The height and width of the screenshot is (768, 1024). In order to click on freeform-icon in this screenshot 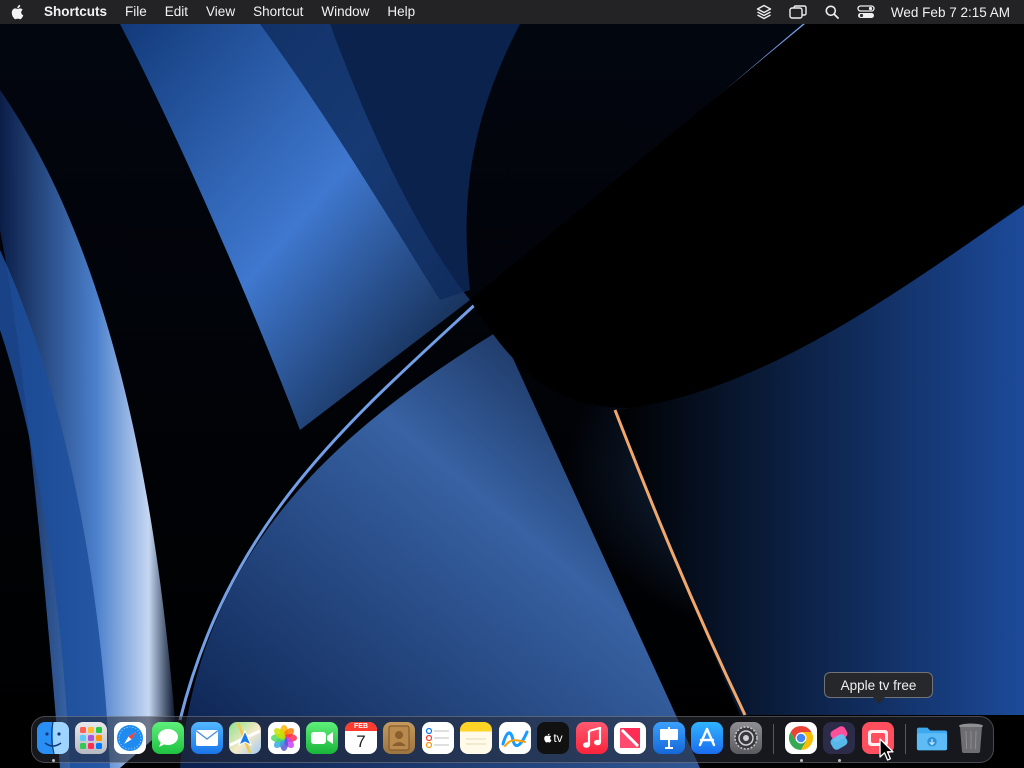, I will do `click(515, 738)`.